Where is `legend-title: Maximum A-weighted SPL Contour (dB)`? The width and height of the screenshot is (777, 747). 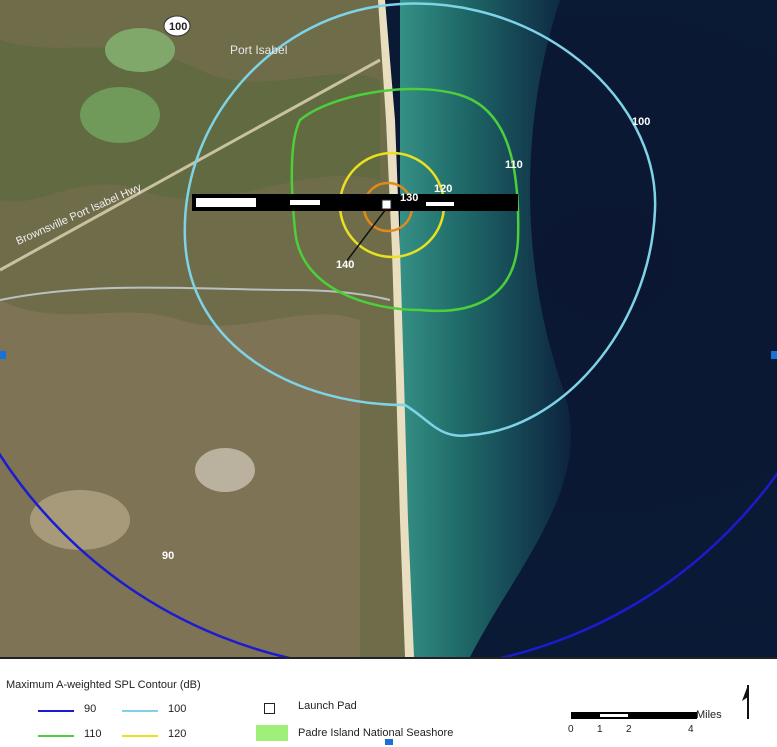 legend-title: Maximum A-weighted SPL Contour (dB) is located at coordinates (103, 685).